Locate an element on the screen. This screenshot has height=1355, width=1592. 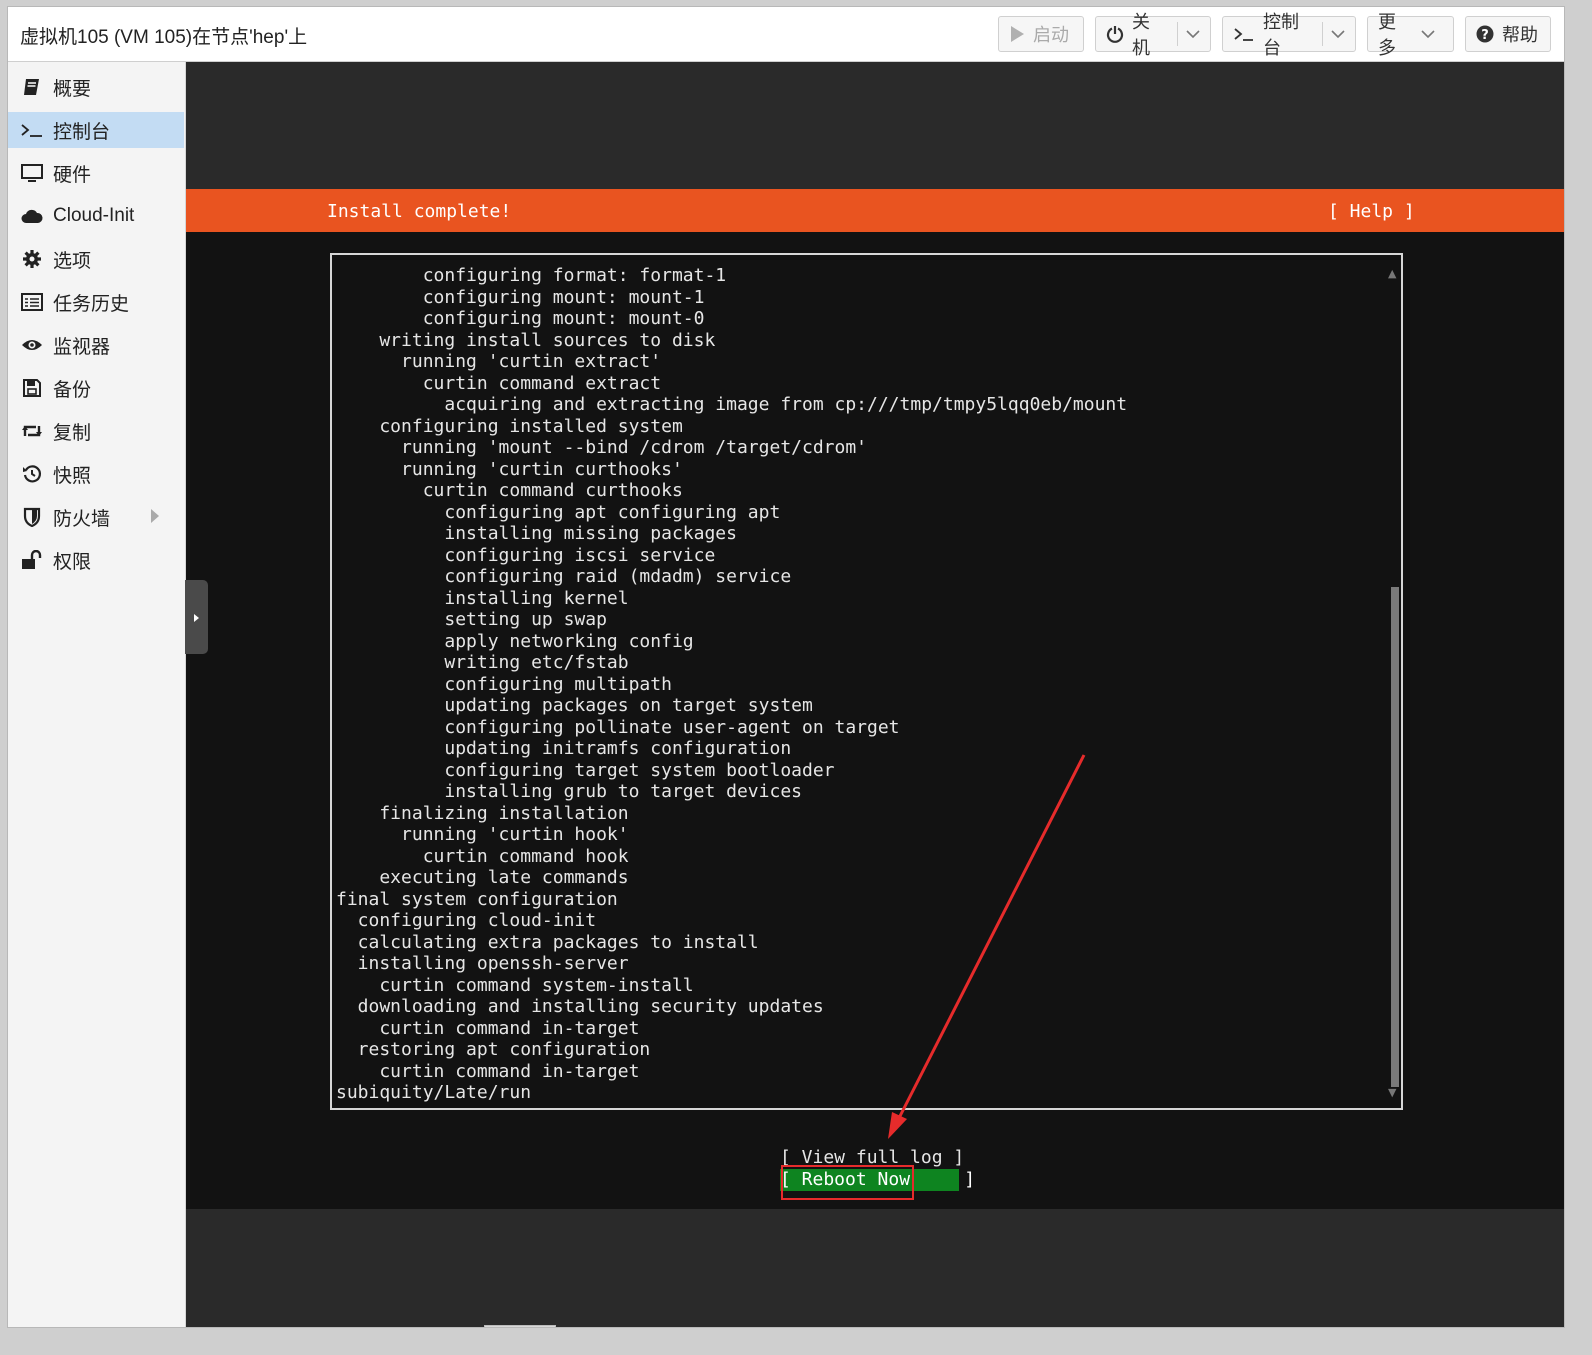
console-button: 控制台 is located at coordinates (1289, 35).